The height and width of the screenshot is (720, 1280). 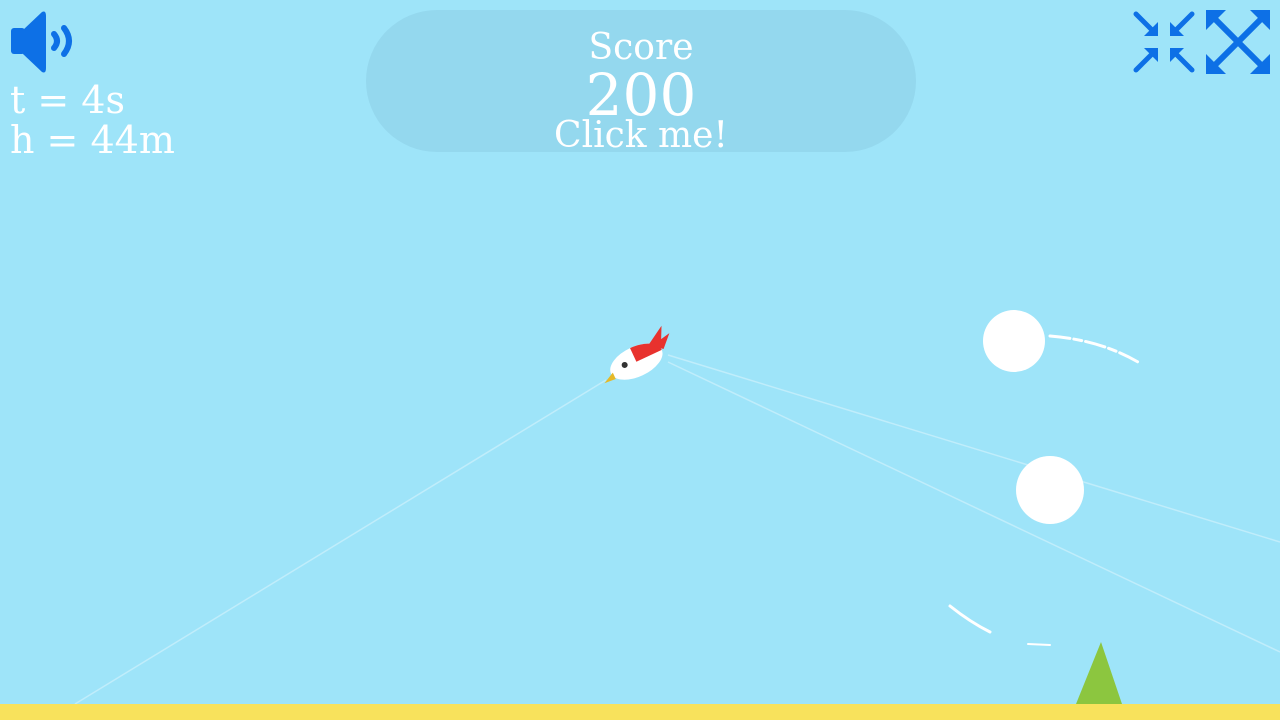 I want to click on score-panel-button: Score 200 Click me!, so click(x=641, y=83).